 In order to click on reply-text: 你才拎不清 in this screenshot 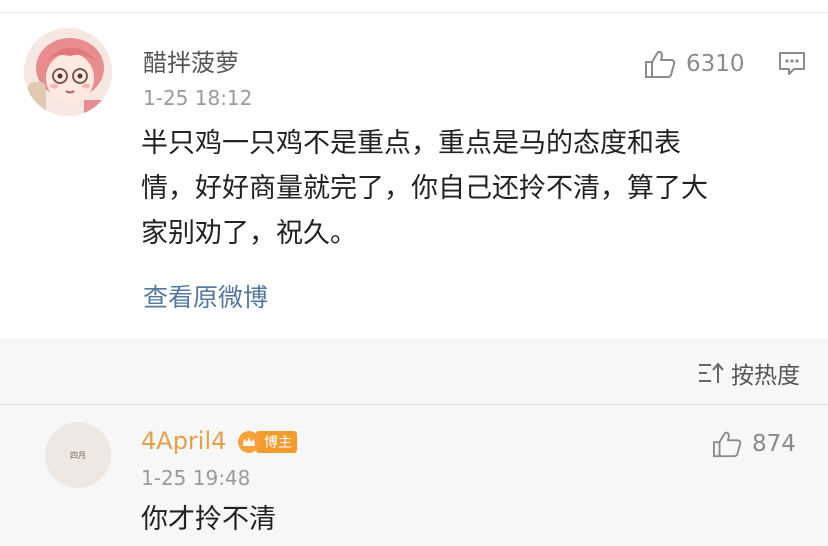, I will do `click(208, 519)`.